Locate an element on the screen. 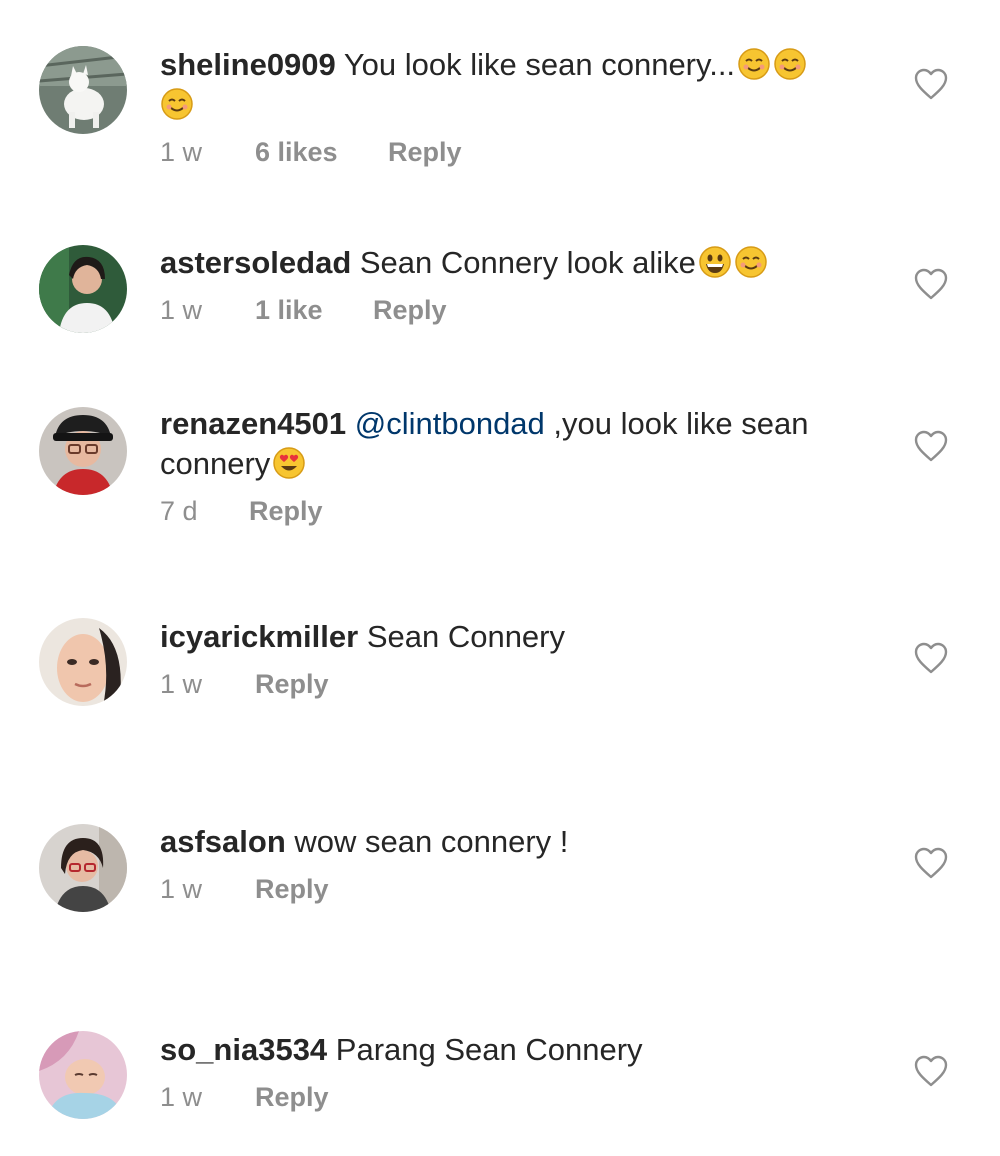  comment-body: Sean Connery is located at coordinates (462, 636).